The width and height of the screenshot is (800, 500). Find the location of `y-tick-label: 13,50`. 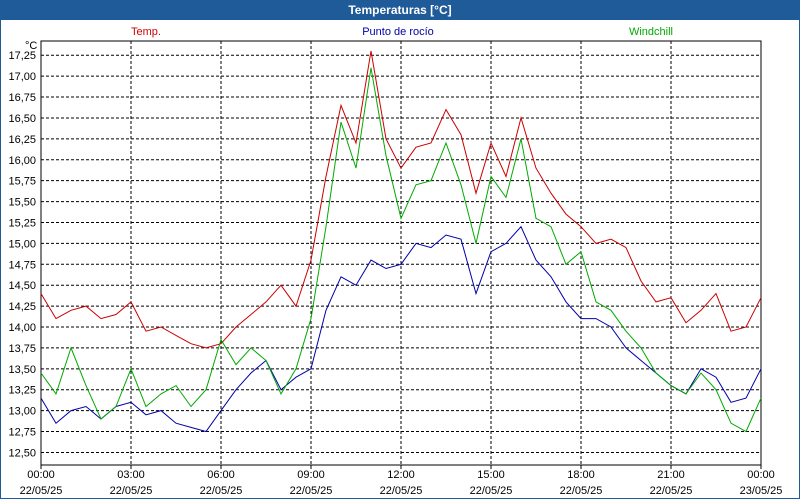

y-tick-label: 13,50 is located at coordinates (22, 370).